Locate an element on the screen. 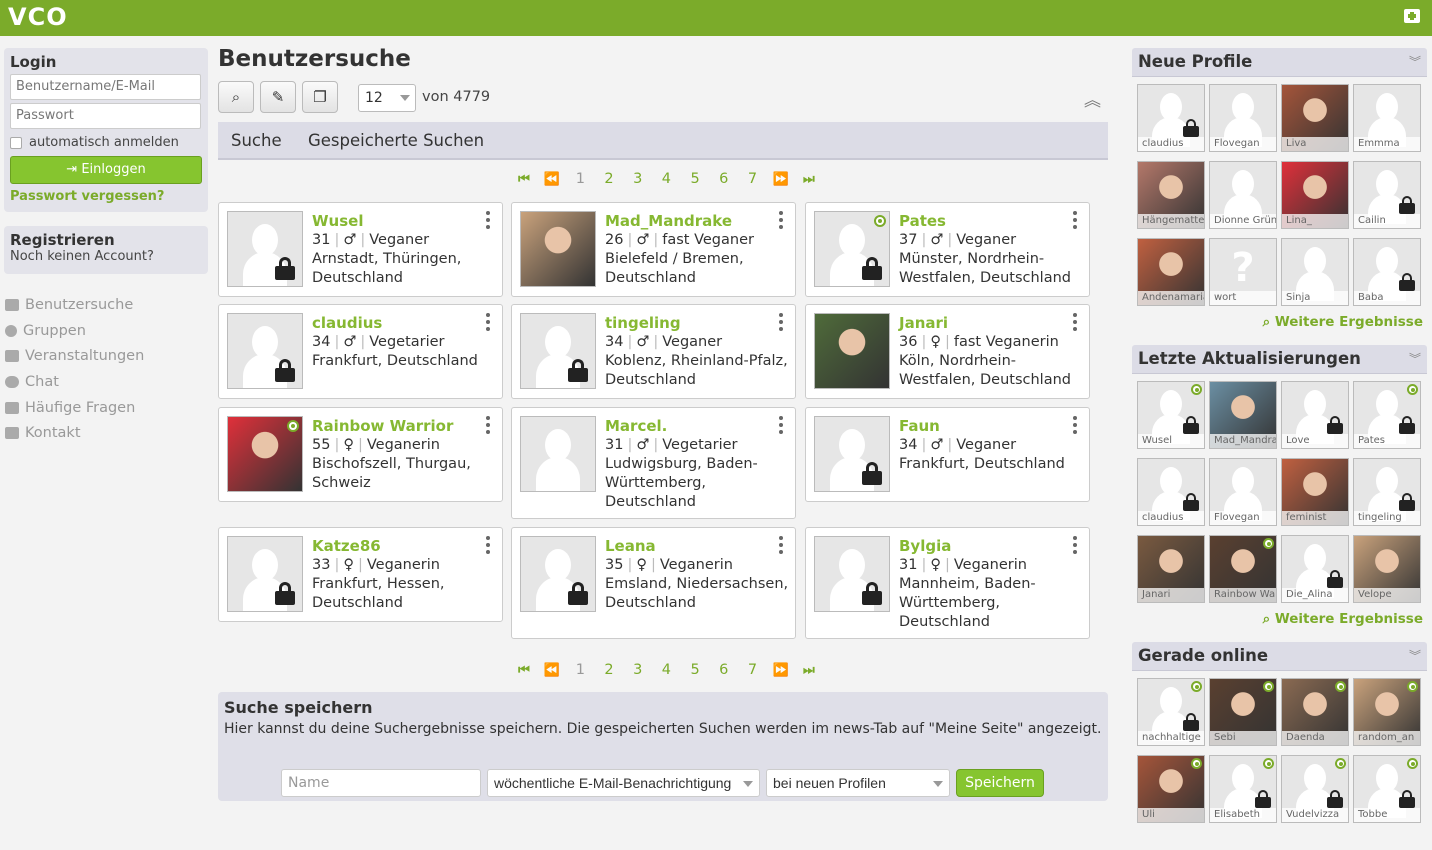  profile-thumb: Hängematte is located at coordinates (1171, 195).